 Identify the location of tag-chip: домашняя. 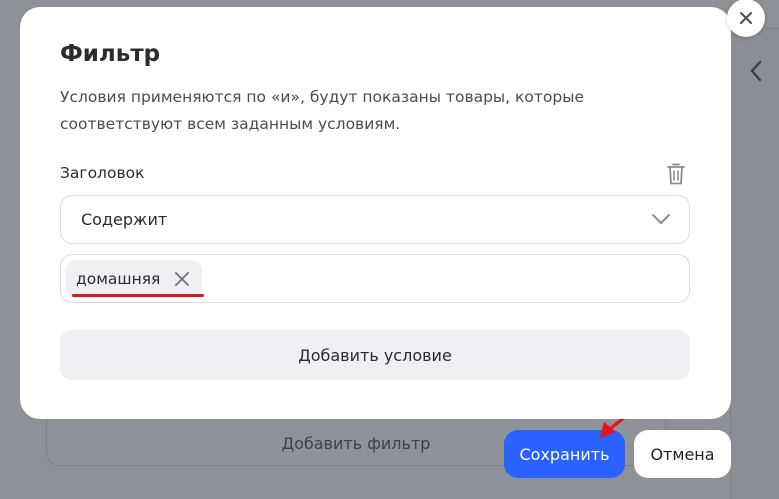
(134, 279).